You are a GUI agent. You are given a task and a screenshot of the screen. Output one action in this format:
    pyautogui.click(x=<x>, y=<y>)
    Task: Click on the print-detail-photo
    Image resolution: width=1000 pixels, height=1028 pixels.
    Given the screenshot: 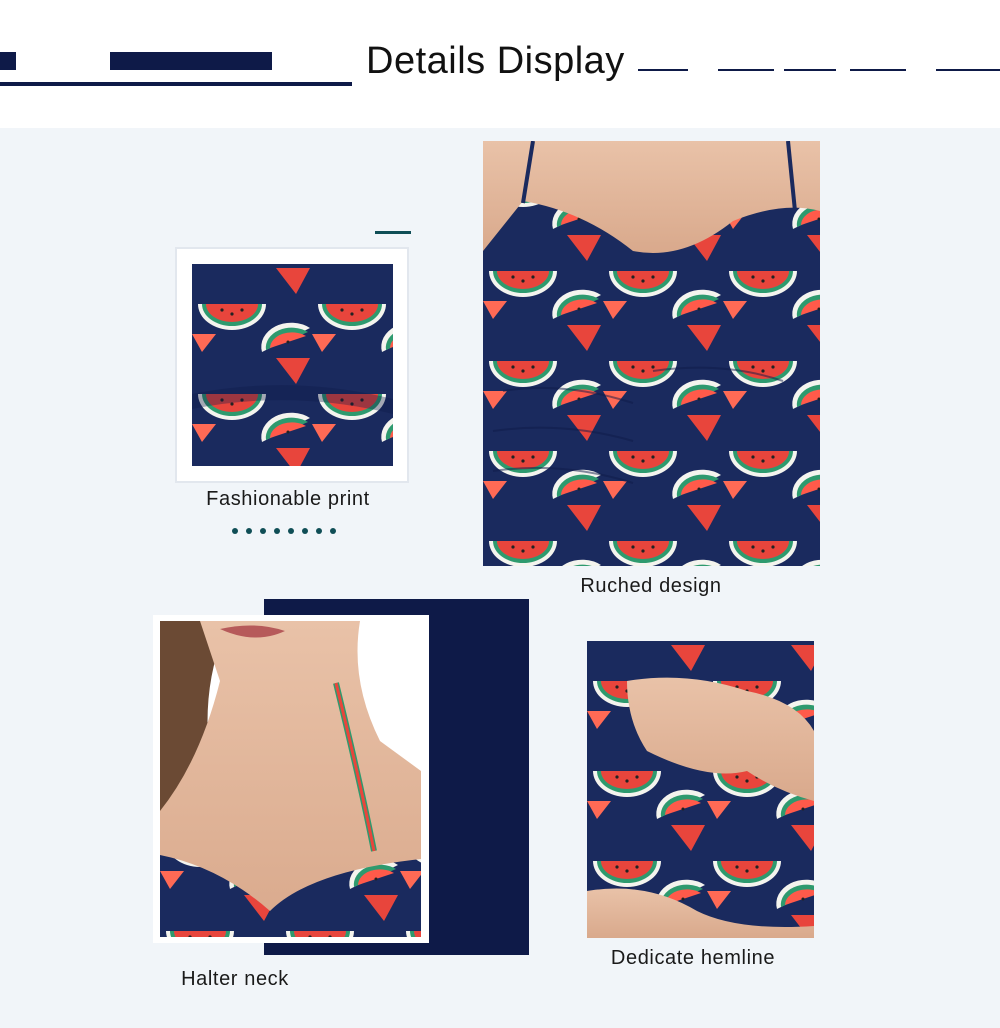 What is the action you would take?
    pyautogui.click(x=292, y=365)
    